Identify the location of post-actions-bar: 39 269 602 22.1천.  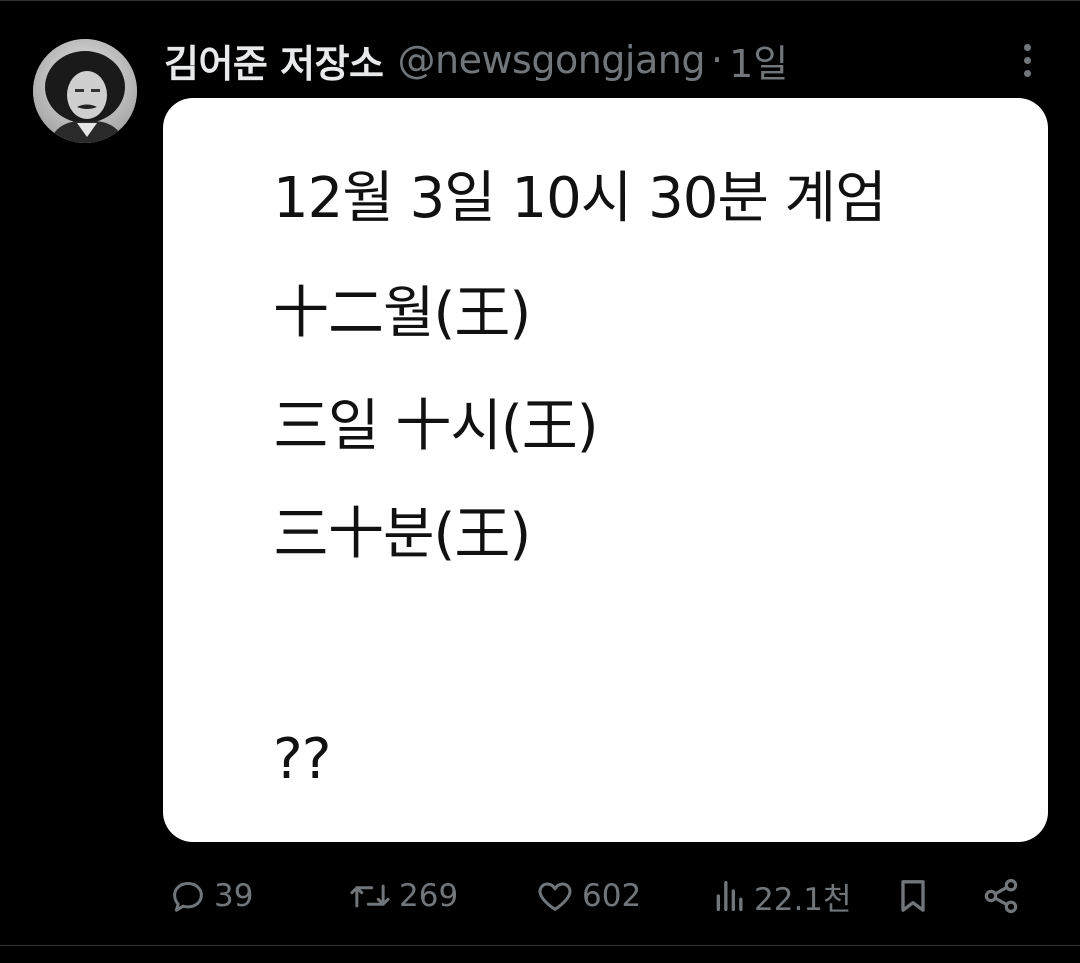
(540, 896).